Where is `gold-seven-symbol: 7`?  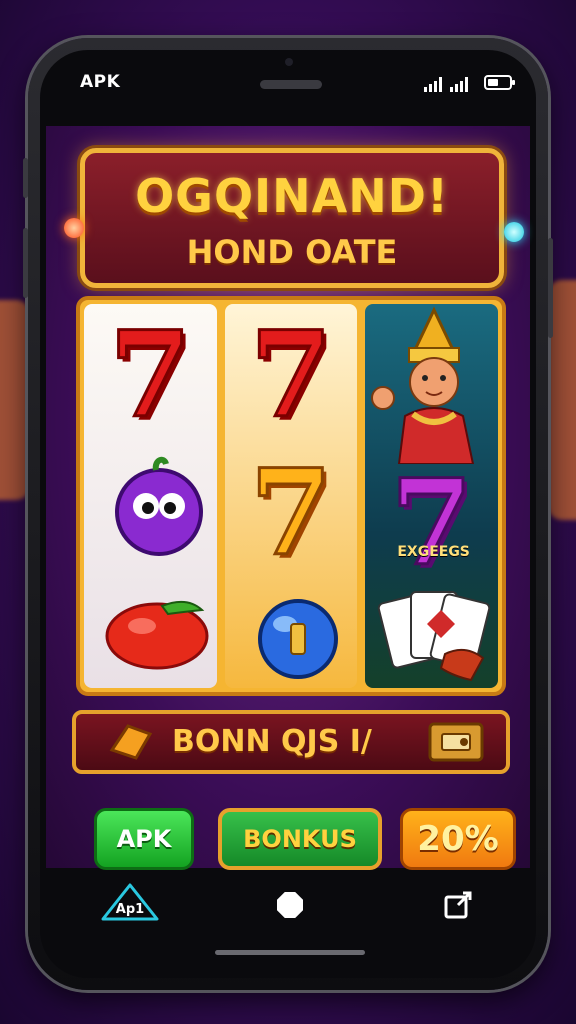
gold-seven-symbol: 7 is located at coordinates (290, 512).